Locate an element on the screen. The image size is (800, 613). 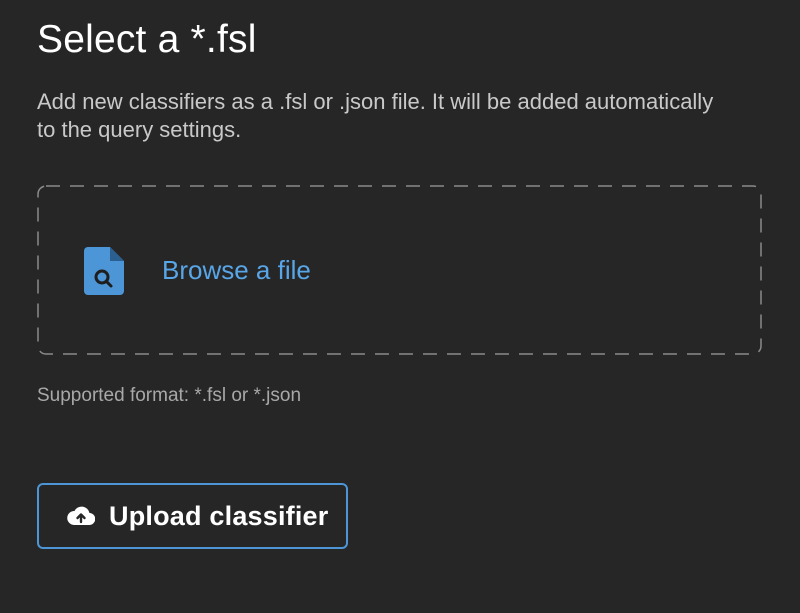
upload-classifier-button: Upload classifier is located at coordinates (192, 516).